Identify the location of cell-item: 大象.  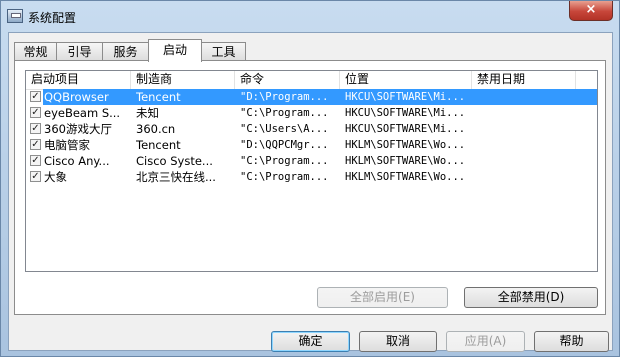
(55, 177).